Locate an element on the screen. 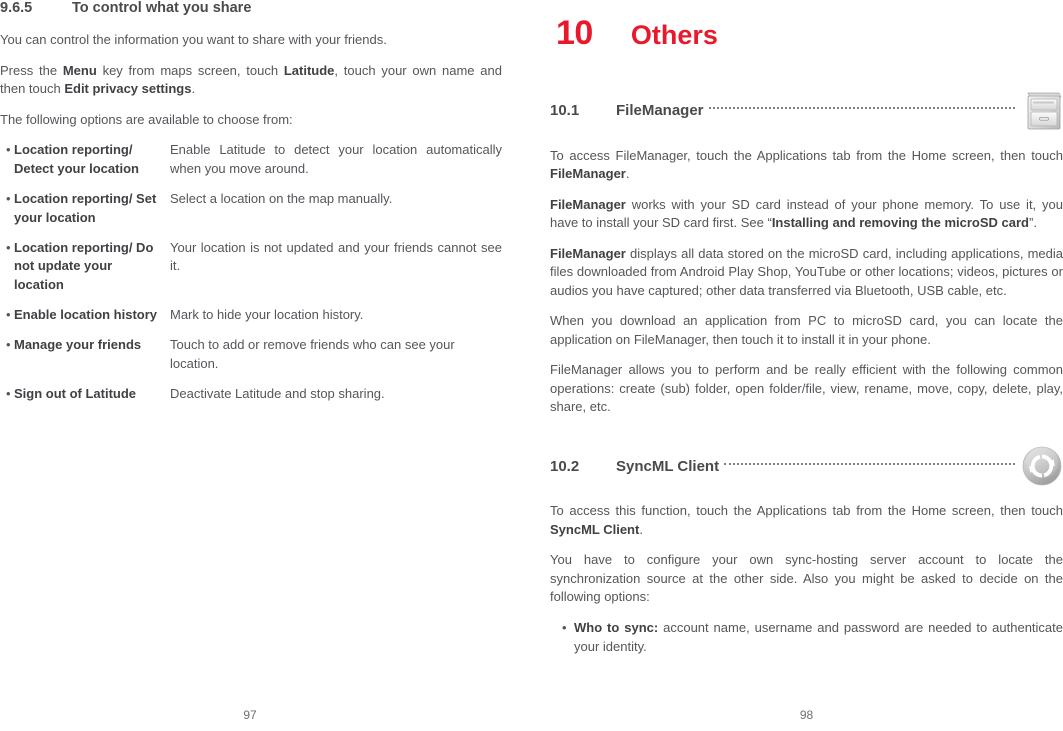 Image resolution: width=1063 pixels, height=731 pixels. text-part: Press the is located at coordinates (31, 70).